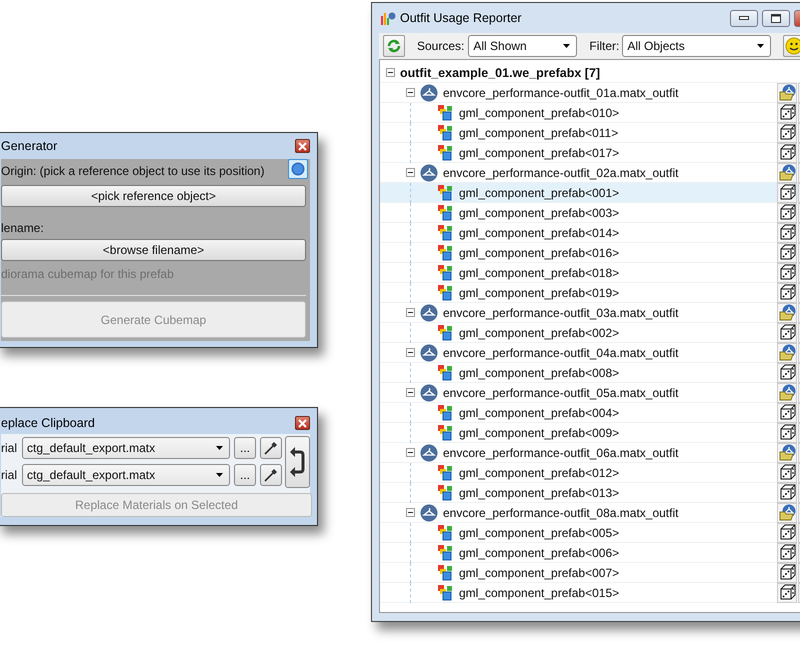 This screenshot has height=650, width=800. Describe the element at coordinates (561, 173) in the screenshot. I see `tree-label: envcore_performance-outfit_02a.matx_outfit` at that location.